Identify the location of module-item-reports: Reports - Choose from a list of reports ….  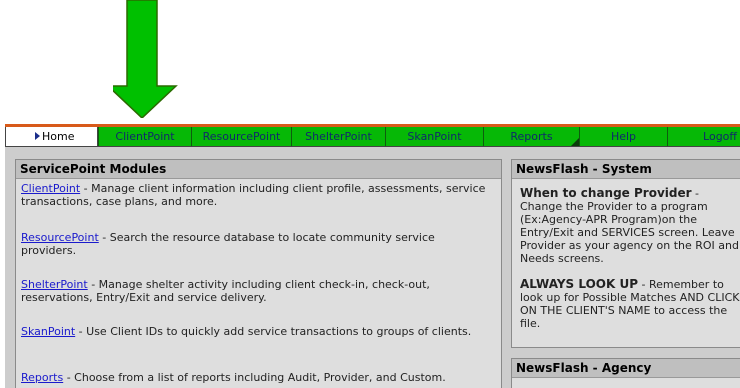
(233, 377).